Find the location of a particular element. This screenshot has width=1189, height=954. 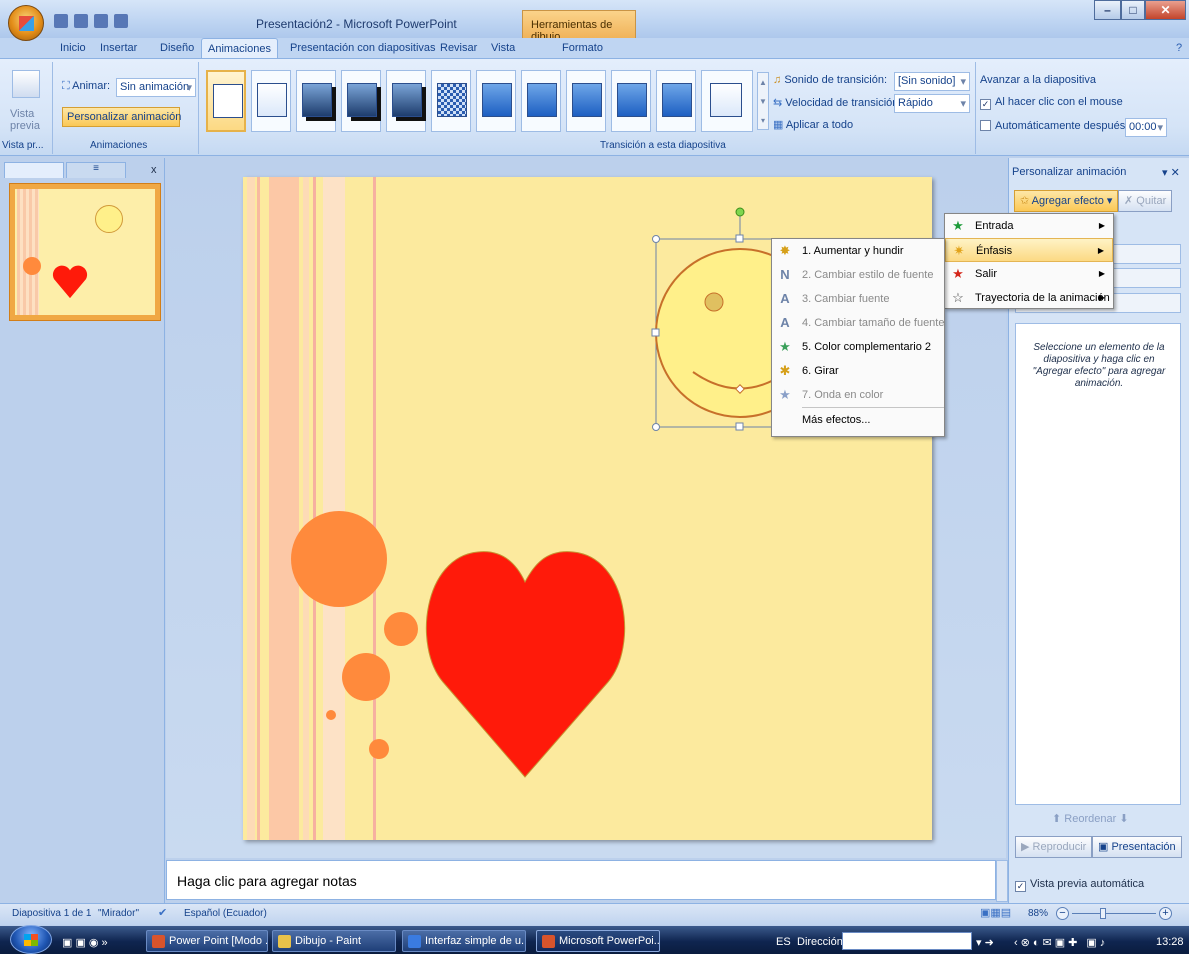

zoom-out-icon: − is located at coordinates (1062, 913).